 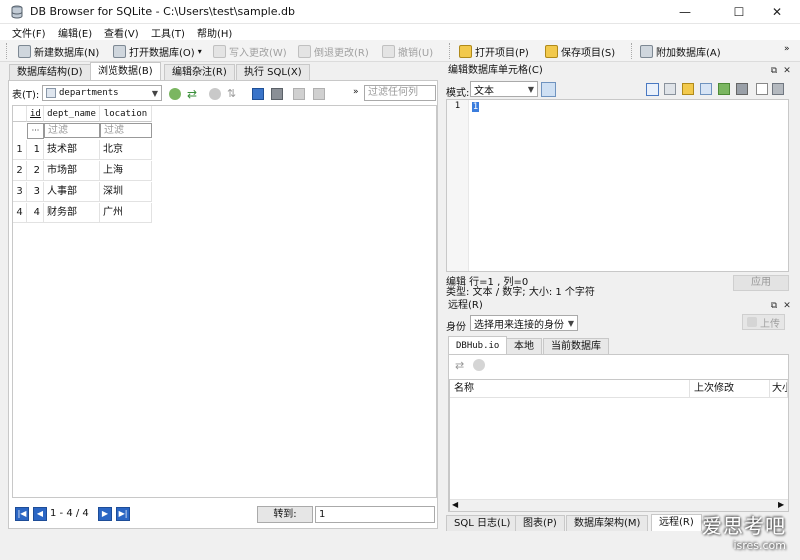 I want to click on tab-sql-log: SQL 日志(L), so click(x=482, y=523).